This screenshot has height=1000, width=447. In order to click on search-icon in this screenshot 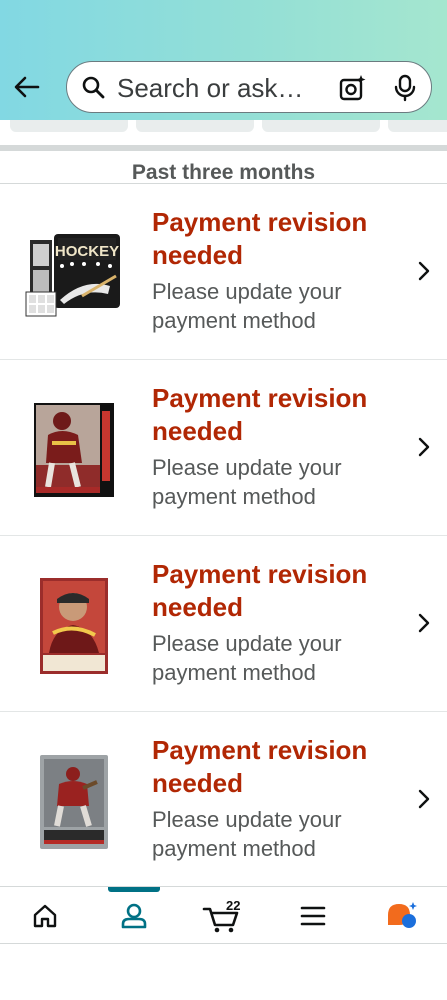, I will do `click(93, 87)`.